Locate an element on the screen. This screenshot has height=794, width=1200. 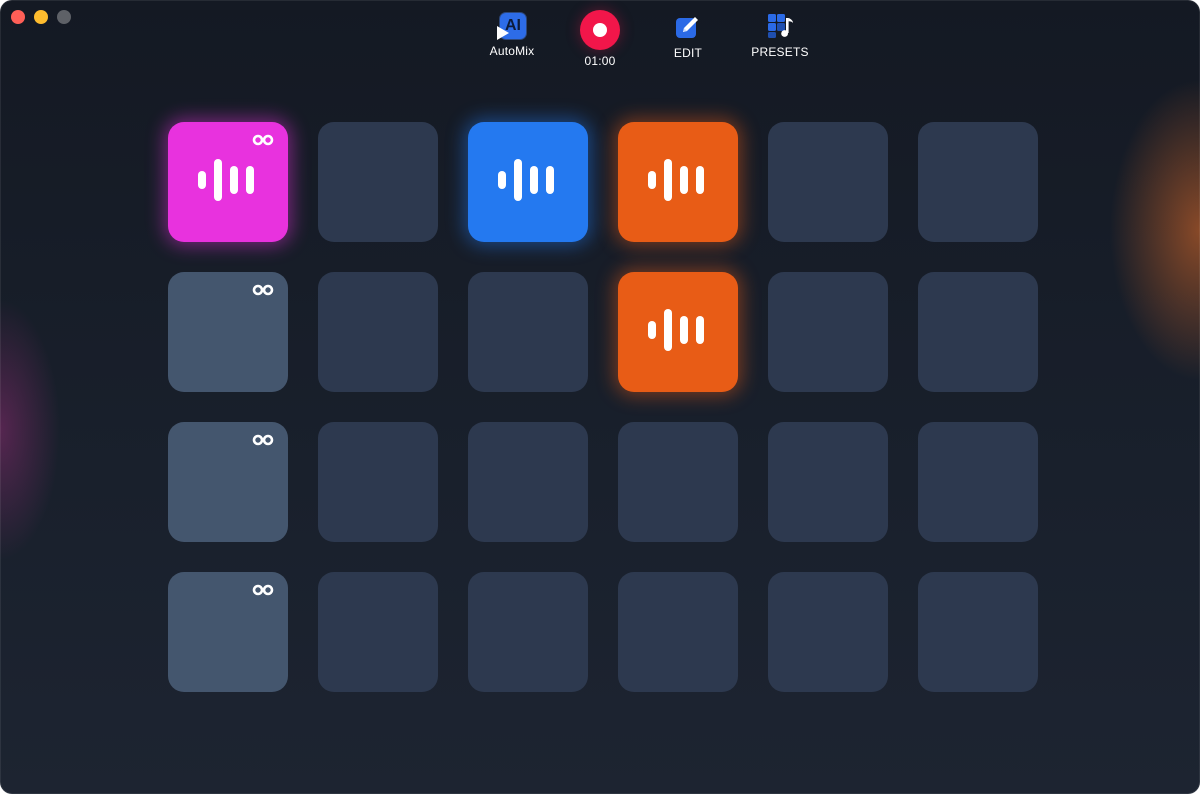
pad-r4-c3 is located at coordinates (528, 632).